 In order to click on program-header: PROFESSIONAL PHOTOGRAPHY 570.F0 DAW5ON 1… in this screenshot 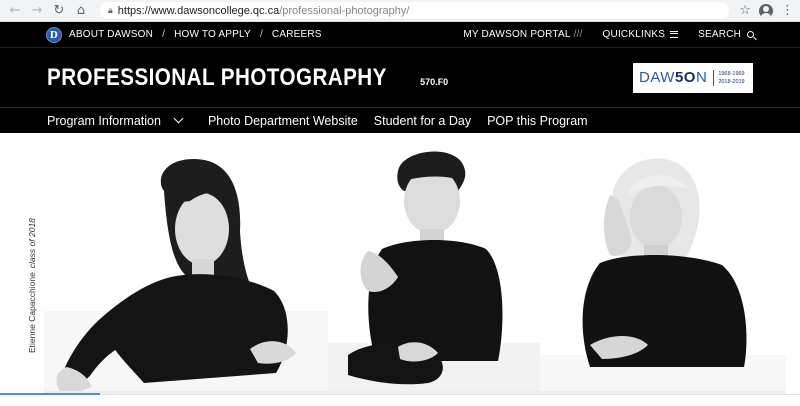, I will do `click(400, 77)`.